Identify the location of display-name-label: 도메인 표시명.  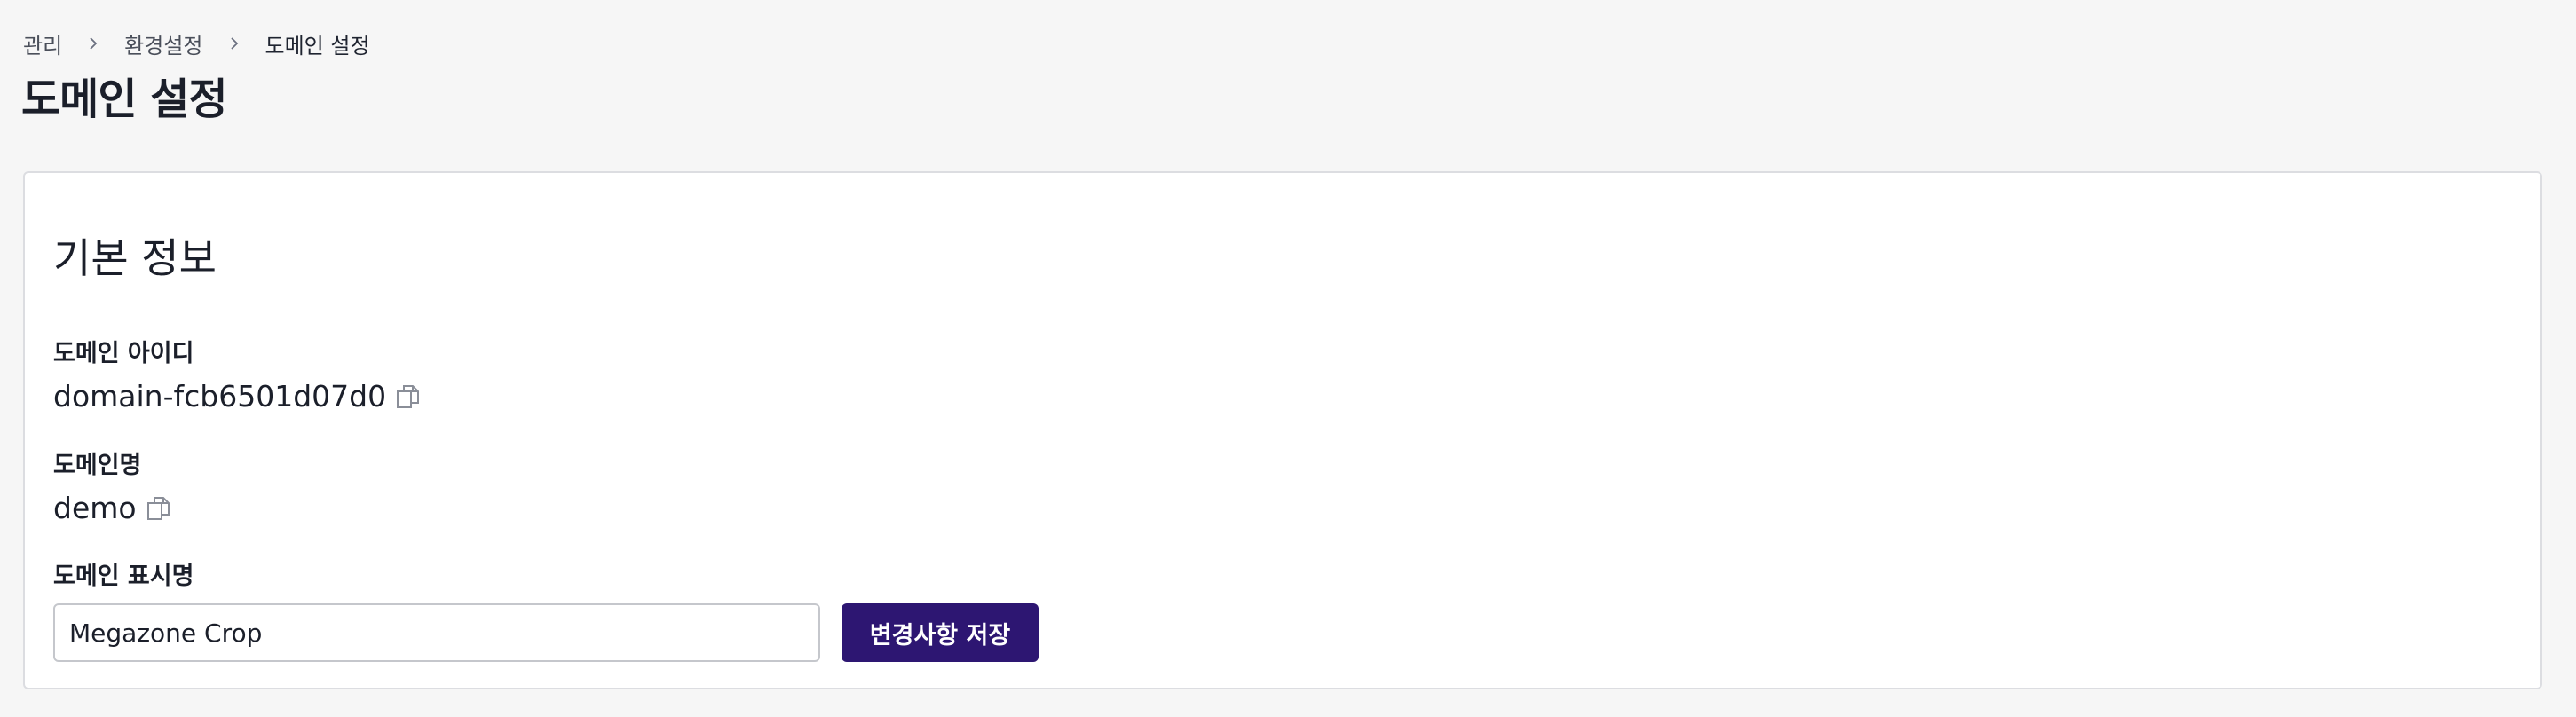
(123, 576).